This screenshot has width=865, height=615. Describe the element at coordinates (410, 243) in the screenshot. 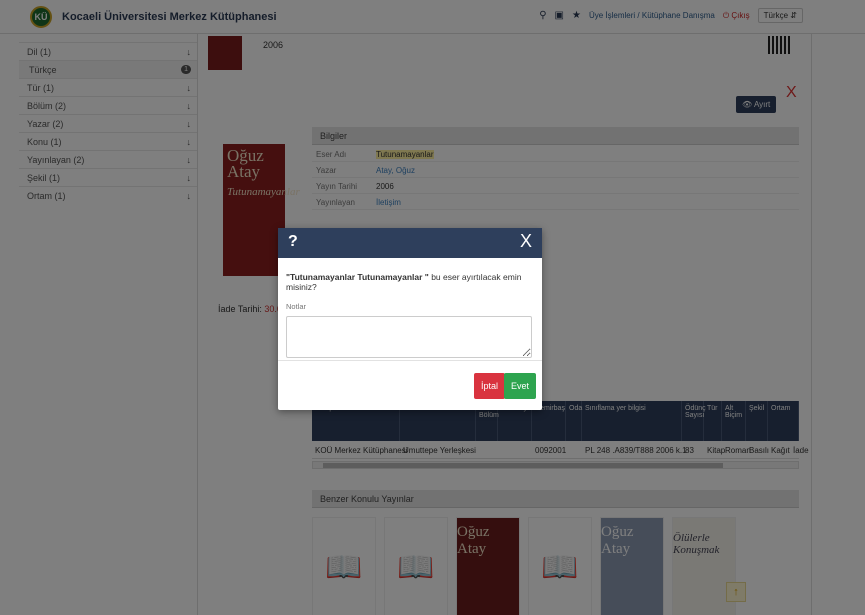

I see `dialog-header: ? X` at that location.